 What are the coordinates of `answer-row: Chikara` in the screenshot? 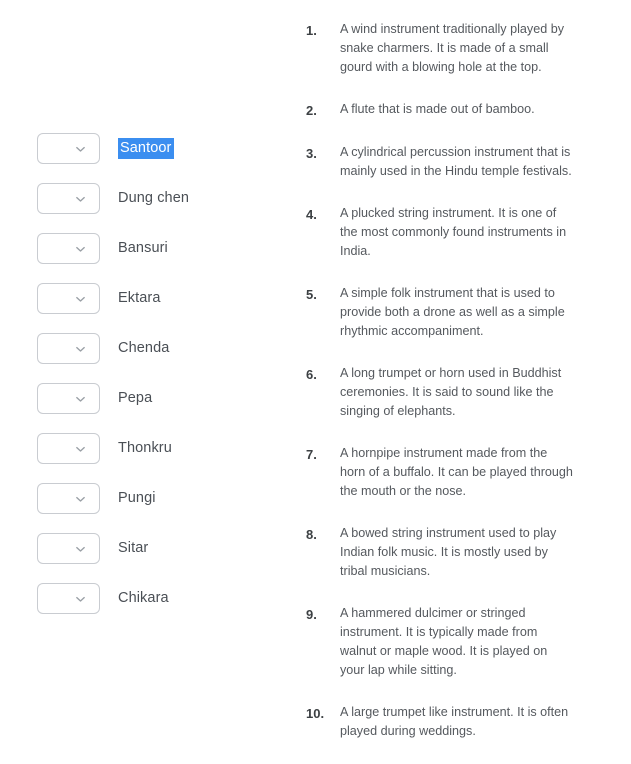 It's located at (157, 608).